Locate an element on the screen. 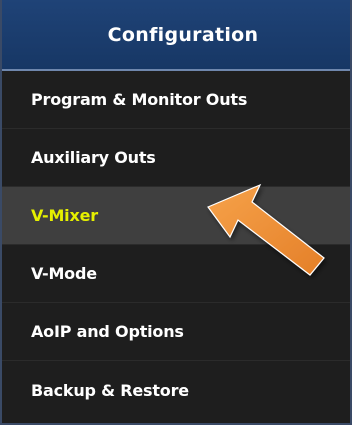 The height and width of the screenshot is (425, 354). menu-item-aoip-options: AoIP and Options is located at coordinates (176, 332).